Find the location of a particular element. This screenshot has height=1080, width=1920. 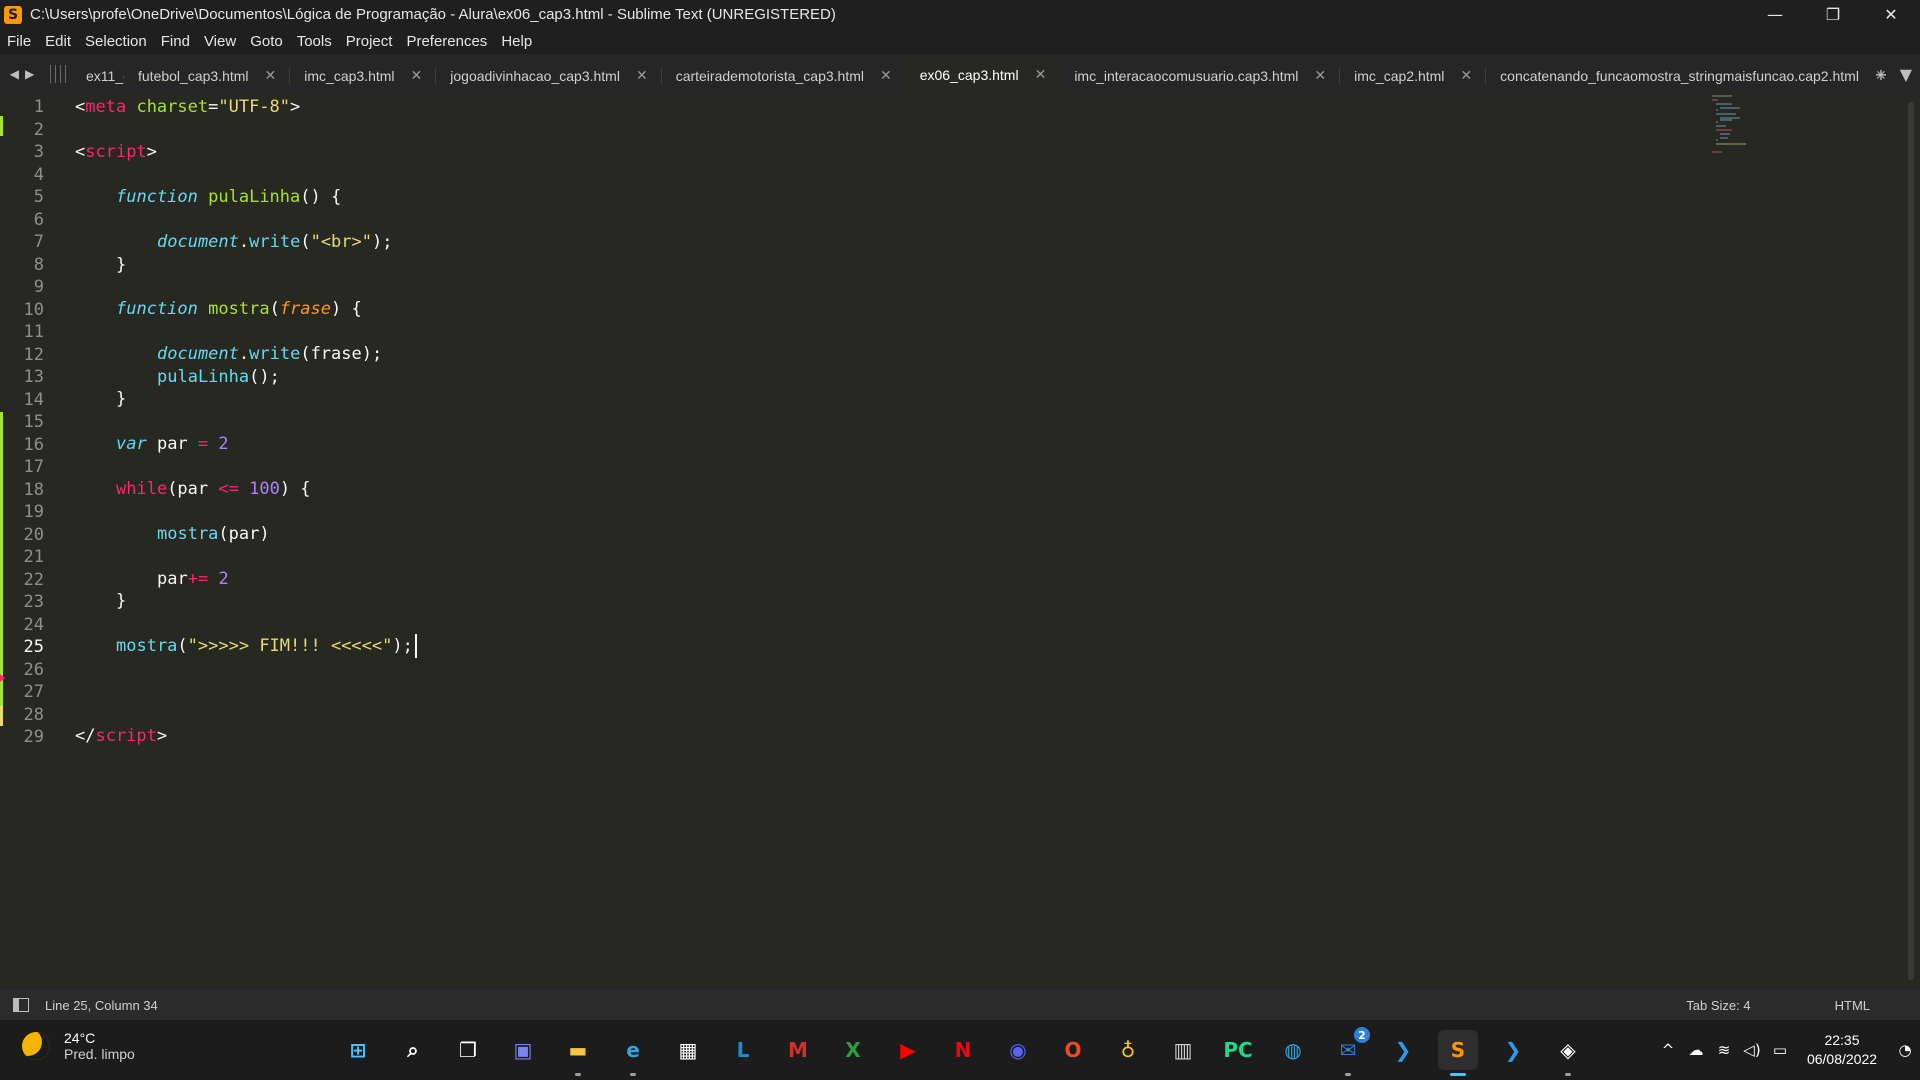

youtube-icon: ▶ is located at coordinates (908, 1050).